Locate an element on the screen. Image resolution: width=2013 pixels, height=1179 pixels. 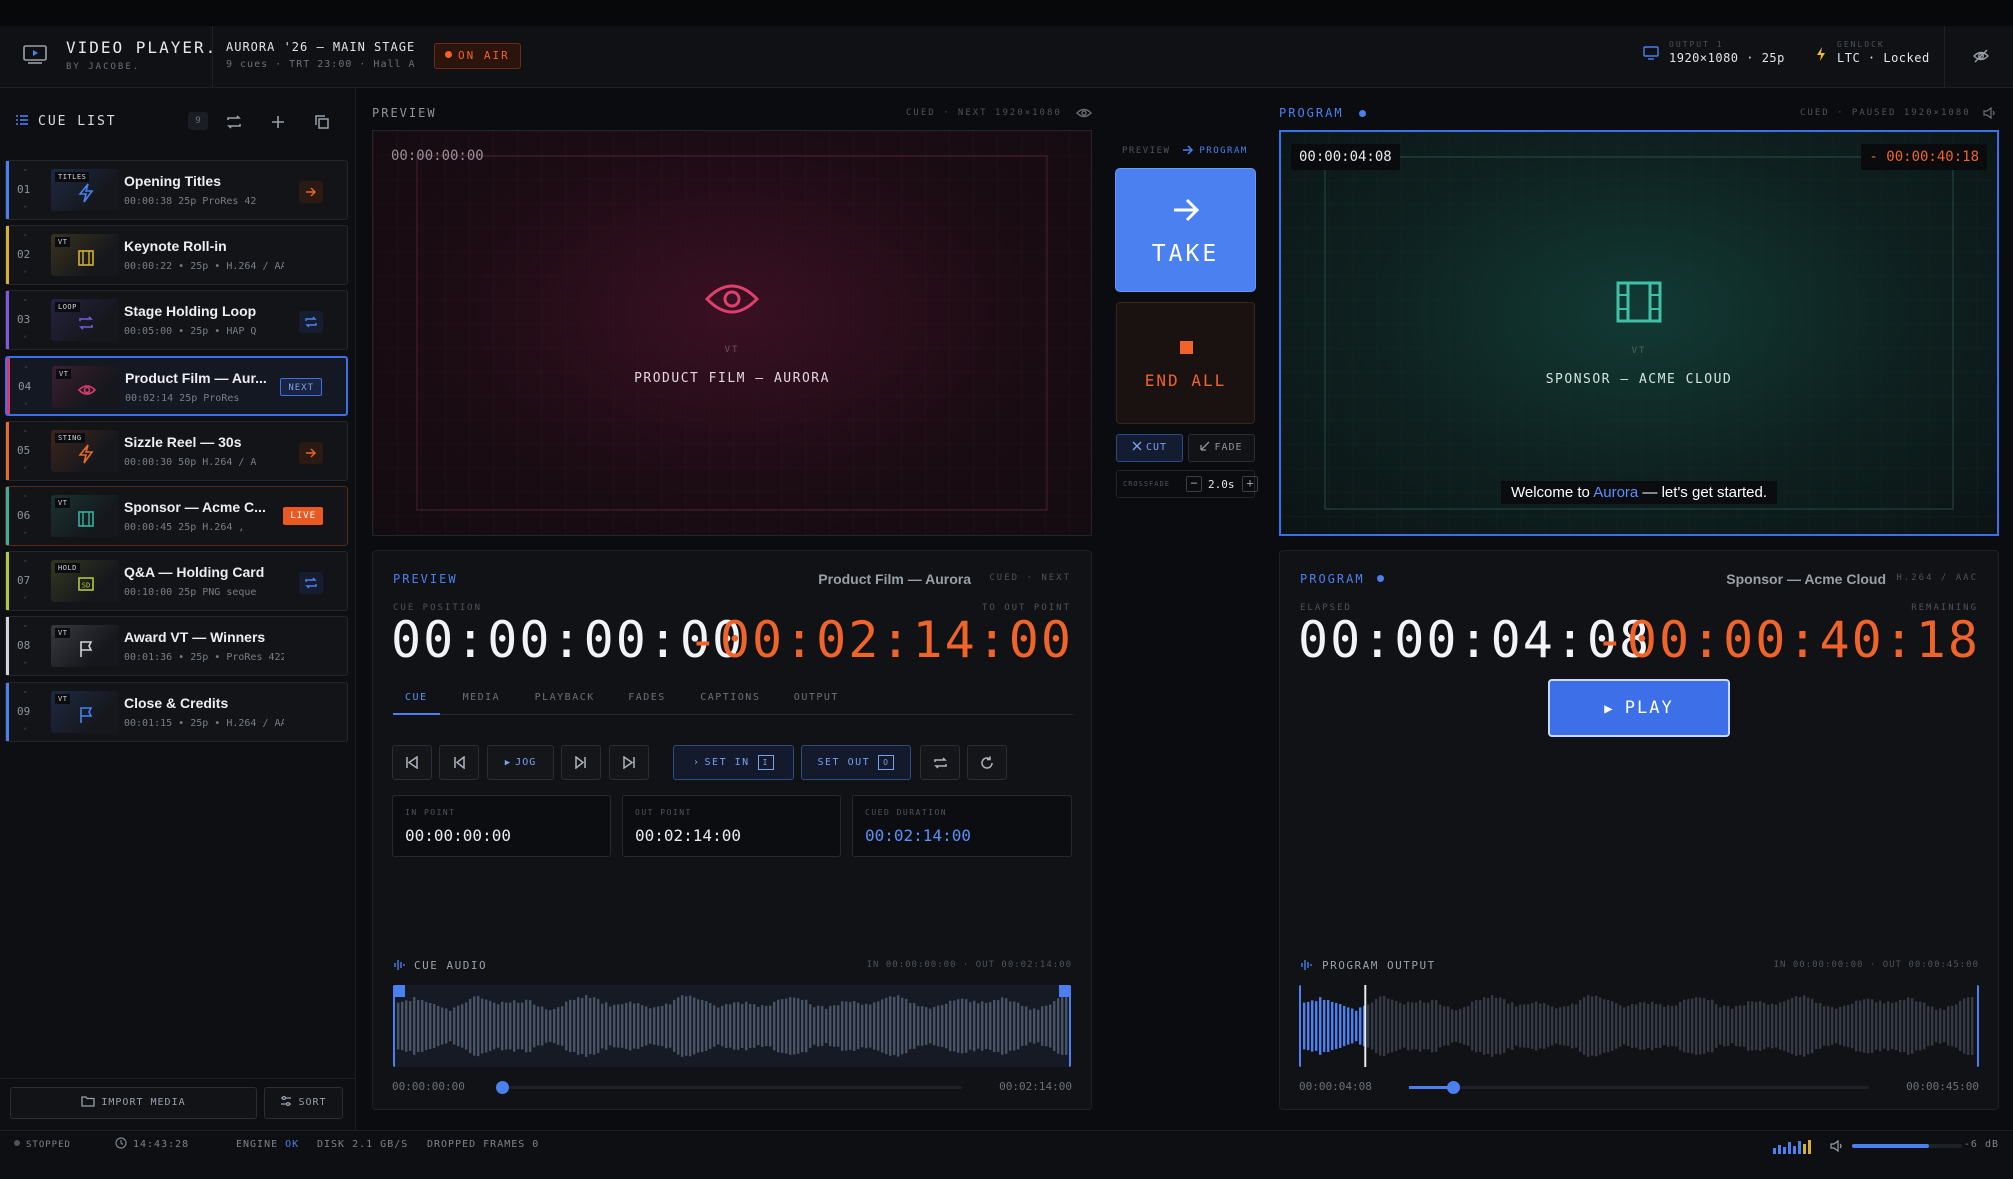
loop-all-icon is located at coordinates (234, 122).